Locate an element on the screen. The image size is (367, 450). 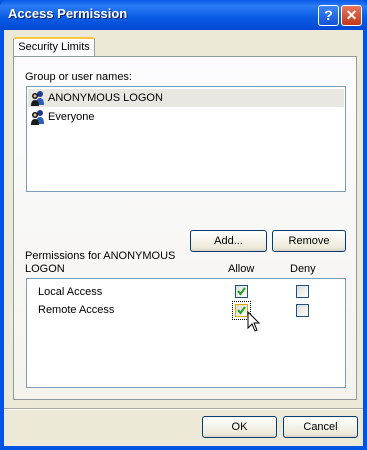
close-icon: ✕ is located at coordinates (351, 15).